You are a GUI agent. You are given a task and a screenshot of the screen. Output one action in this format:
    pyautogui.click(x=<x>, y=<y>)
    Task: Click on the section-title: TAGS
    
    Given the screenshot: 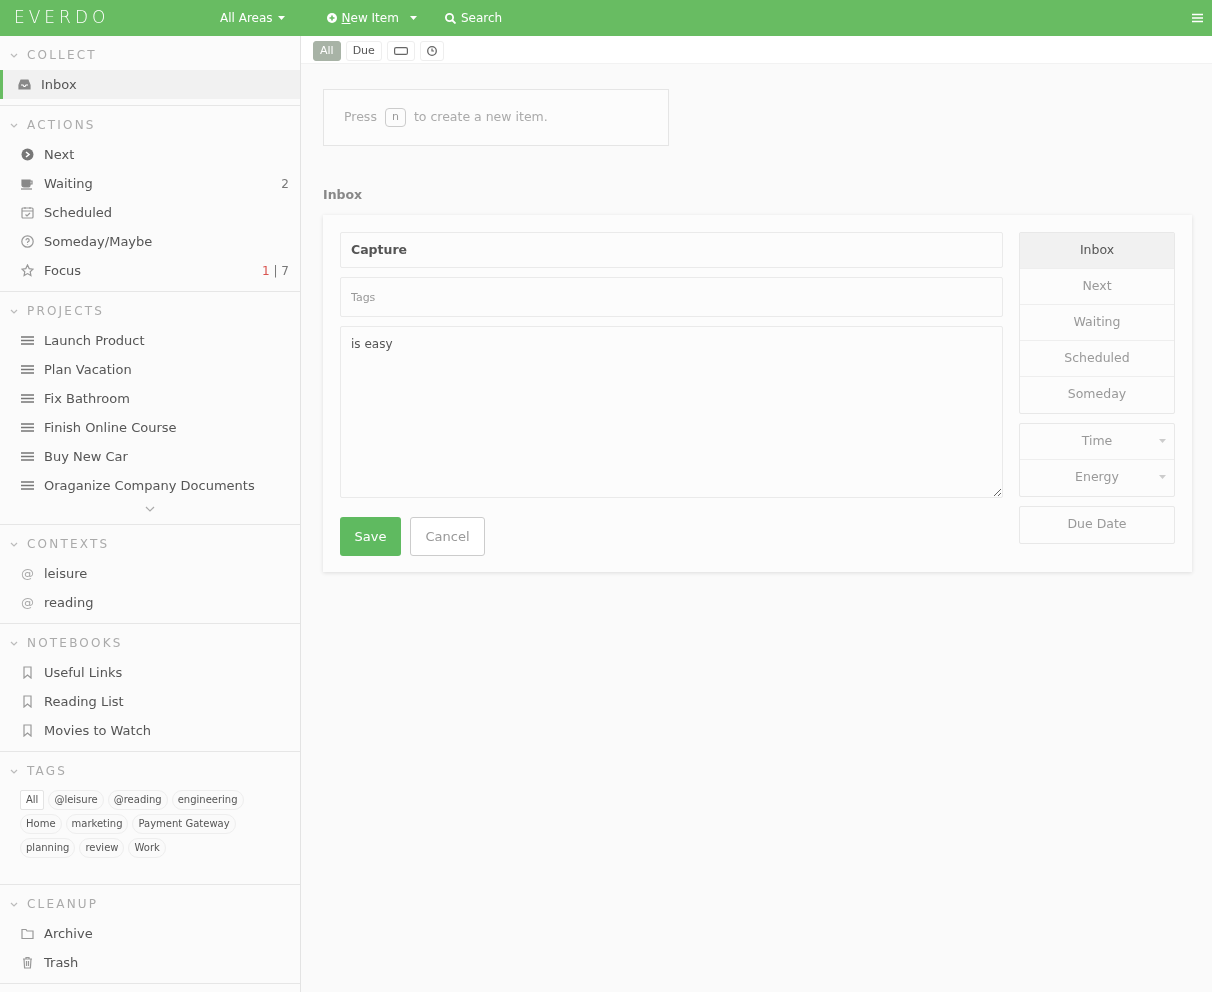 What is the action you would take?
    pyautogui.click(x=47, y=771)
    